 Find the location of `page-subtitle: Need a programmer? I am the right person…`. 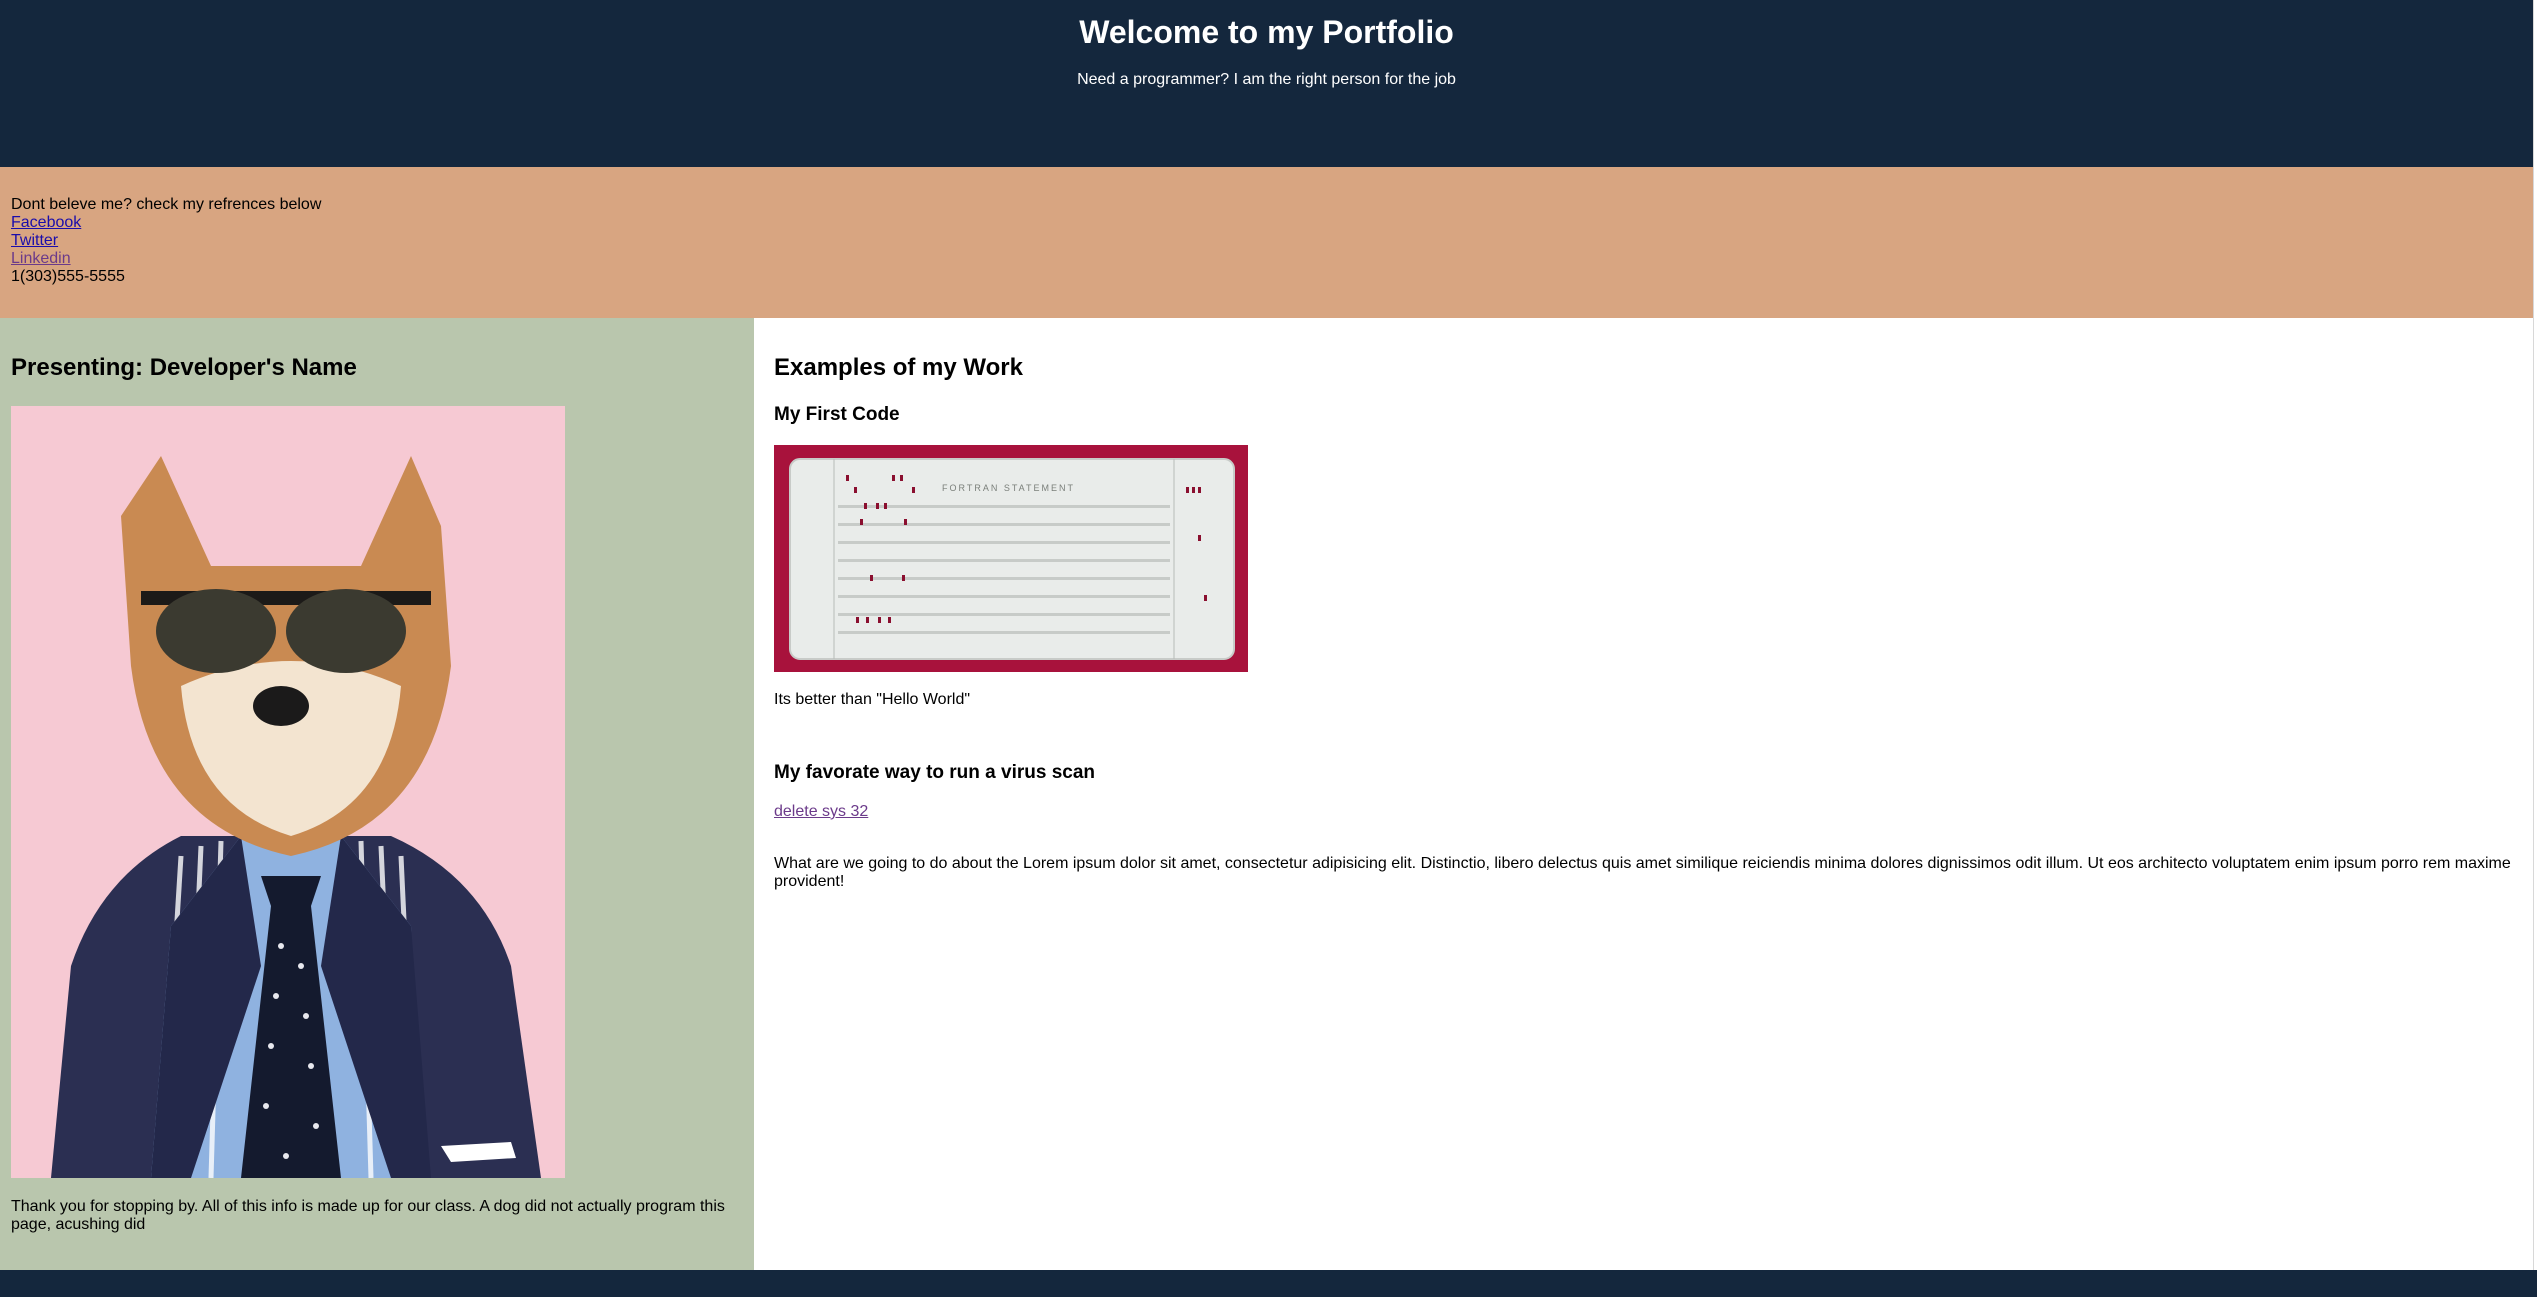

page-subtitle: Need a programmer? I am the right person… is located at coordinates (1266, 79).